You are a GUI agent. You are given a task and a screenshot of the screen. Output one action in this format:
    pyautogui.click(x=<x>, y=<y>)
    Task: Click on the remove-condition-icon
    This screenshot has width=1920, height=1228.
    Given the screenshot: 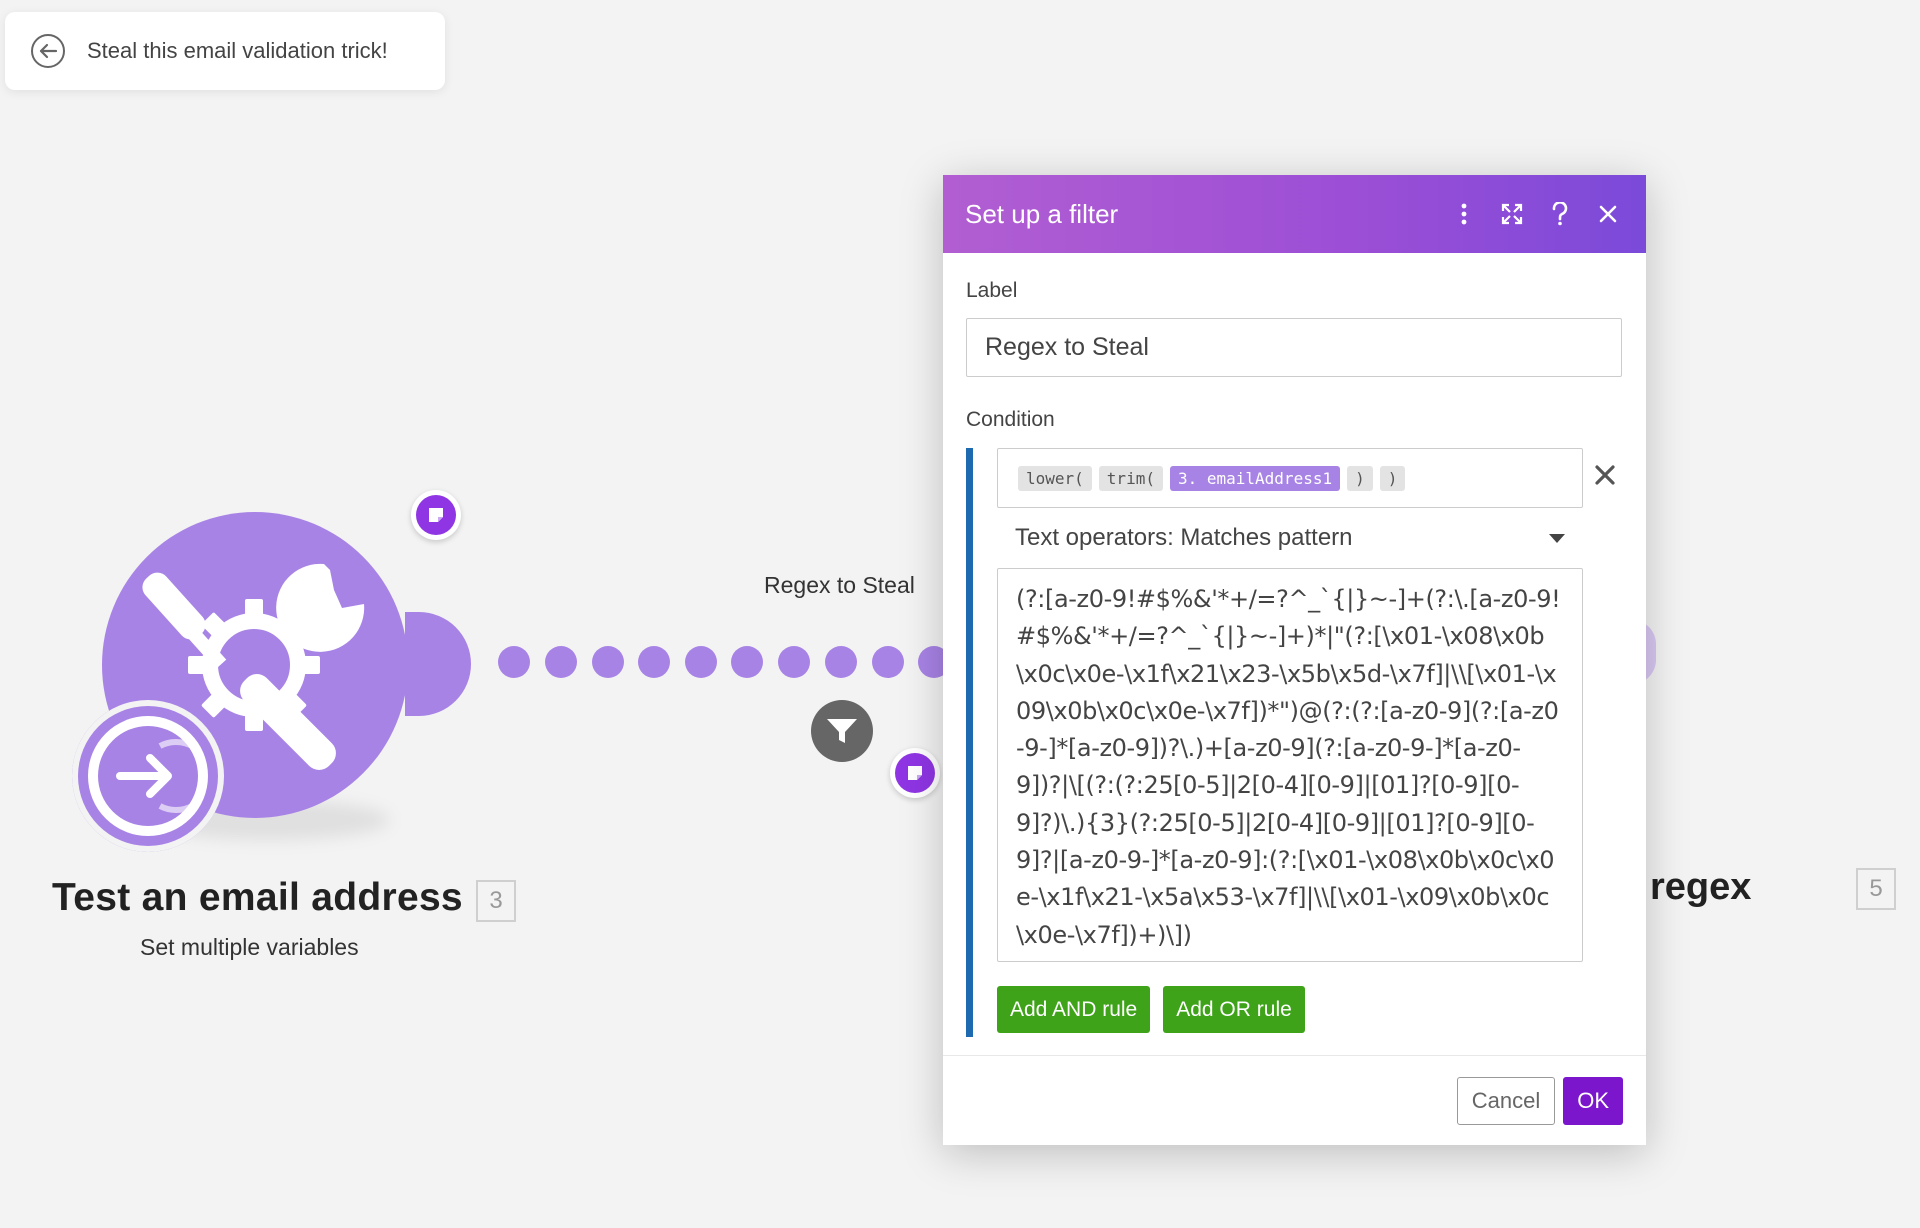 What is the action you would take?
    pyautogui.click(x=1605, y=475)
    